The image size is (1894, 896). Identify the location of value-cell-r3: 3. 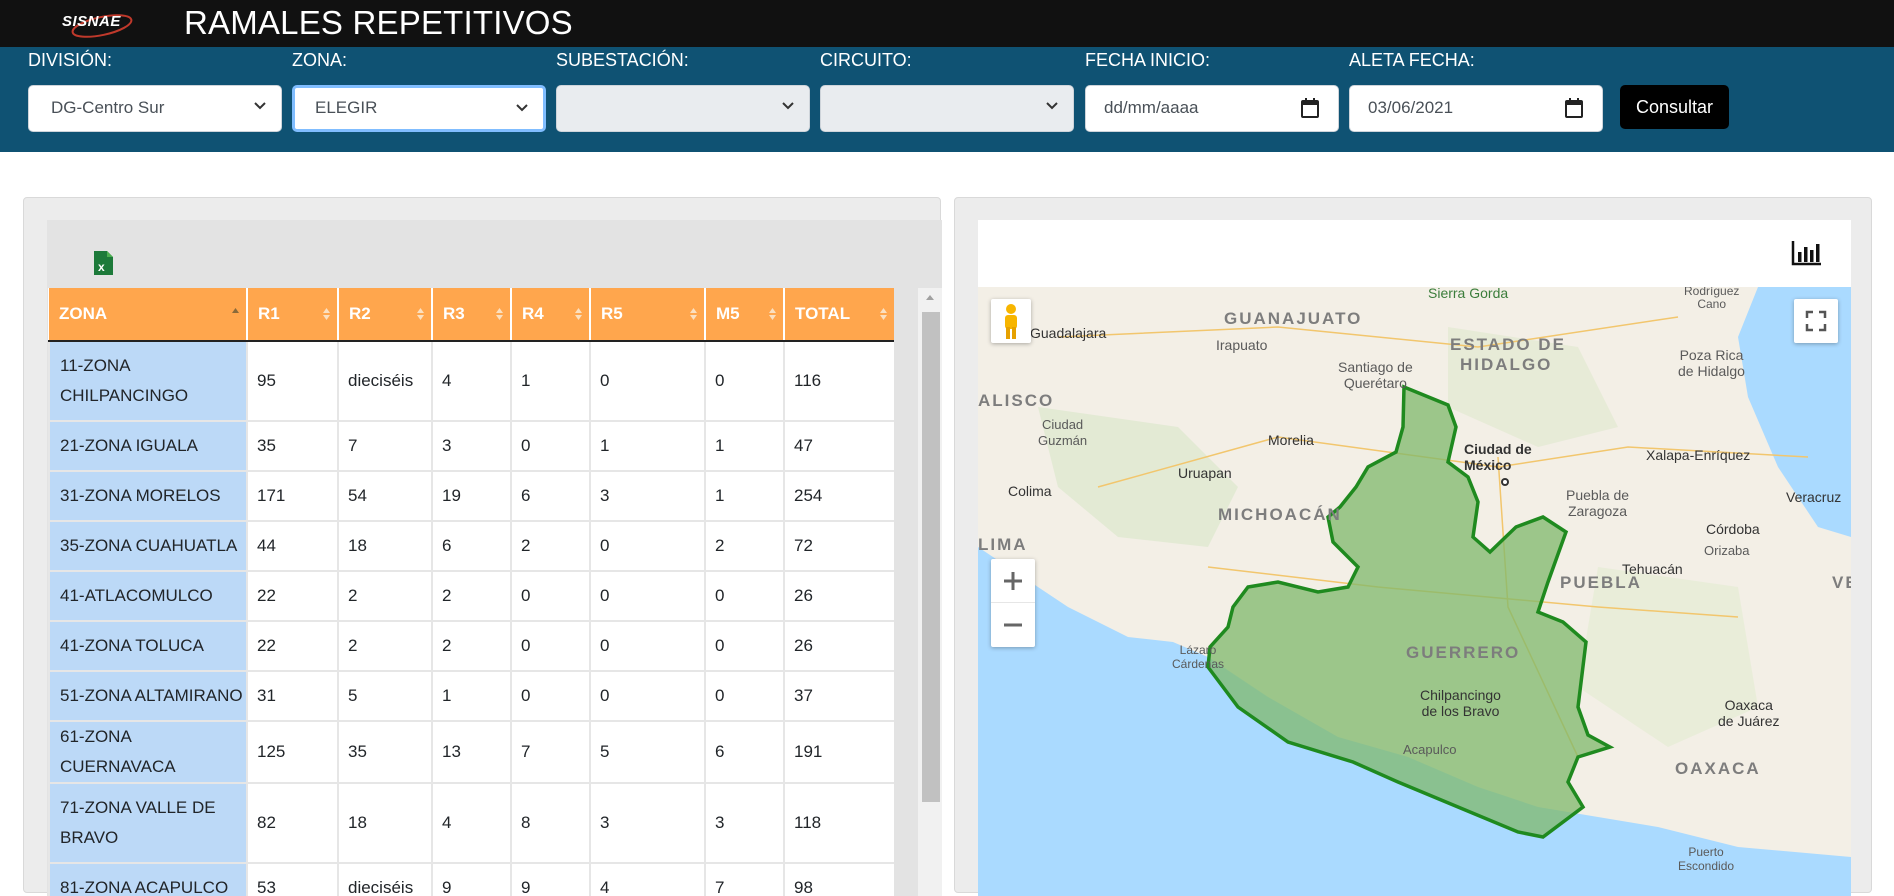
(471, 446).